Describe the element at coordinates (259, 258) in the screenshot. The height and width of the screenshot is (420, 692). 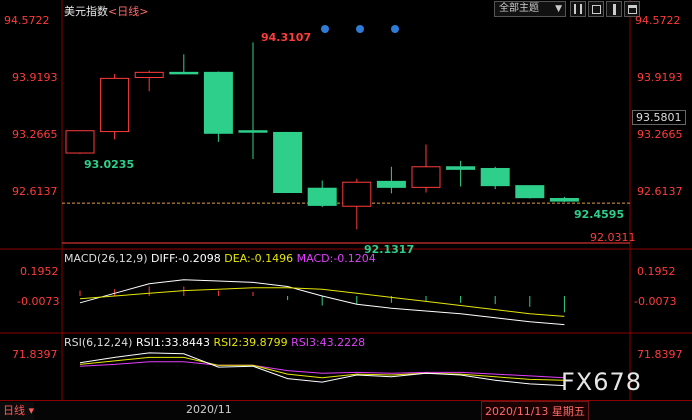
I see `macd-dea-value: DEA:-0.1496` at that location.